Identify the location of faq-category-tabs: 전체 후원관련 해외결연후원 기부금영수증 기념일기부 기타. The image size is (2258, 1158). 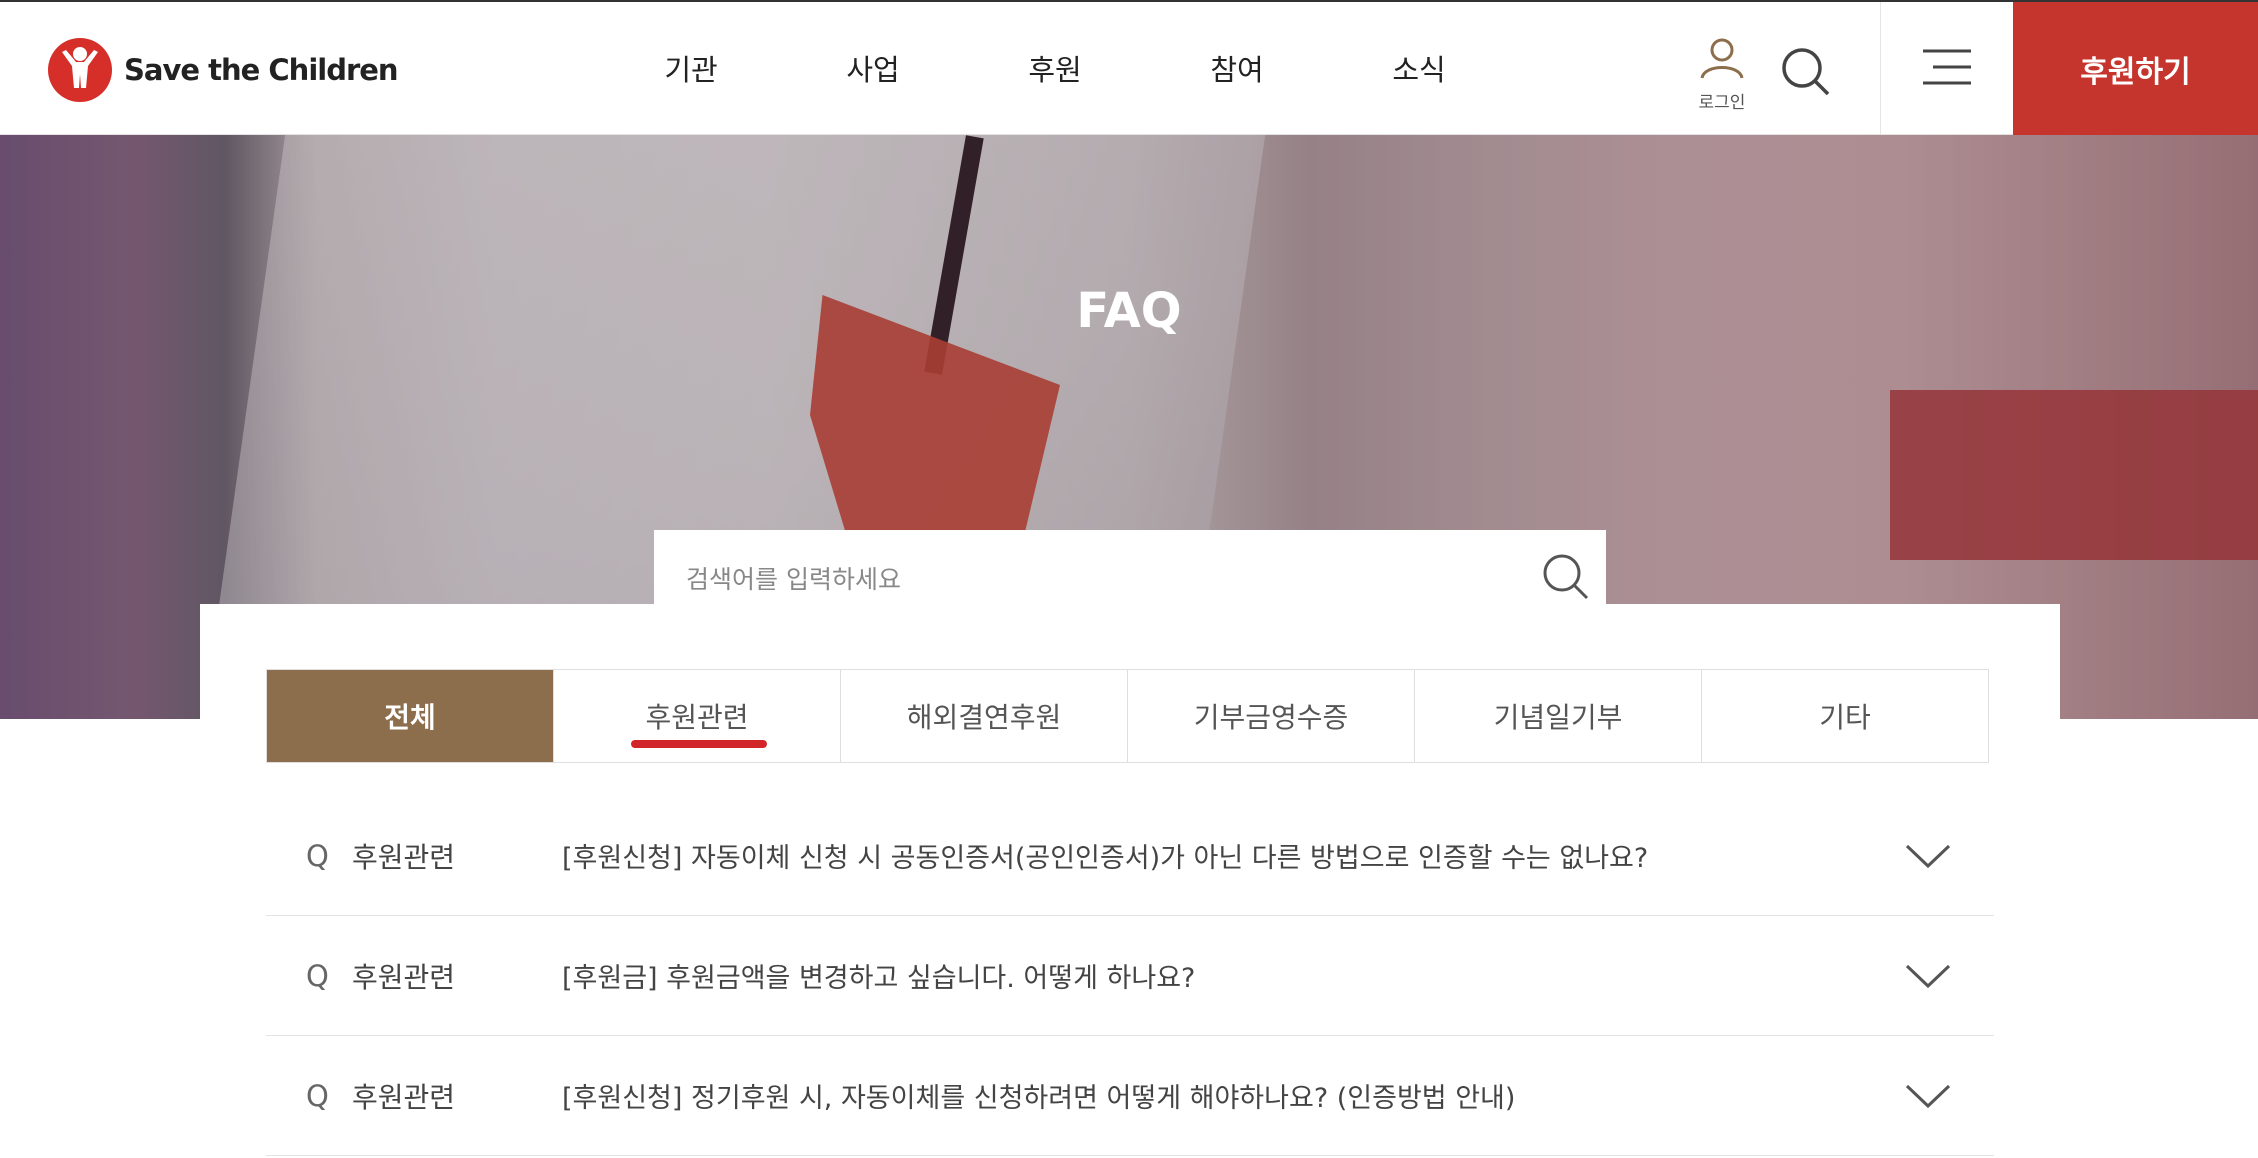
(1127, 716).